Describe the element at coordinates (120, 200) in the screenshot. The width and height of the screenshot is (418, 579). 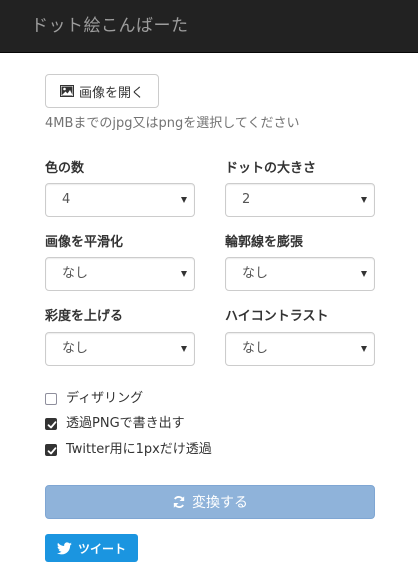
I see `color-count-select: 4` at that location.